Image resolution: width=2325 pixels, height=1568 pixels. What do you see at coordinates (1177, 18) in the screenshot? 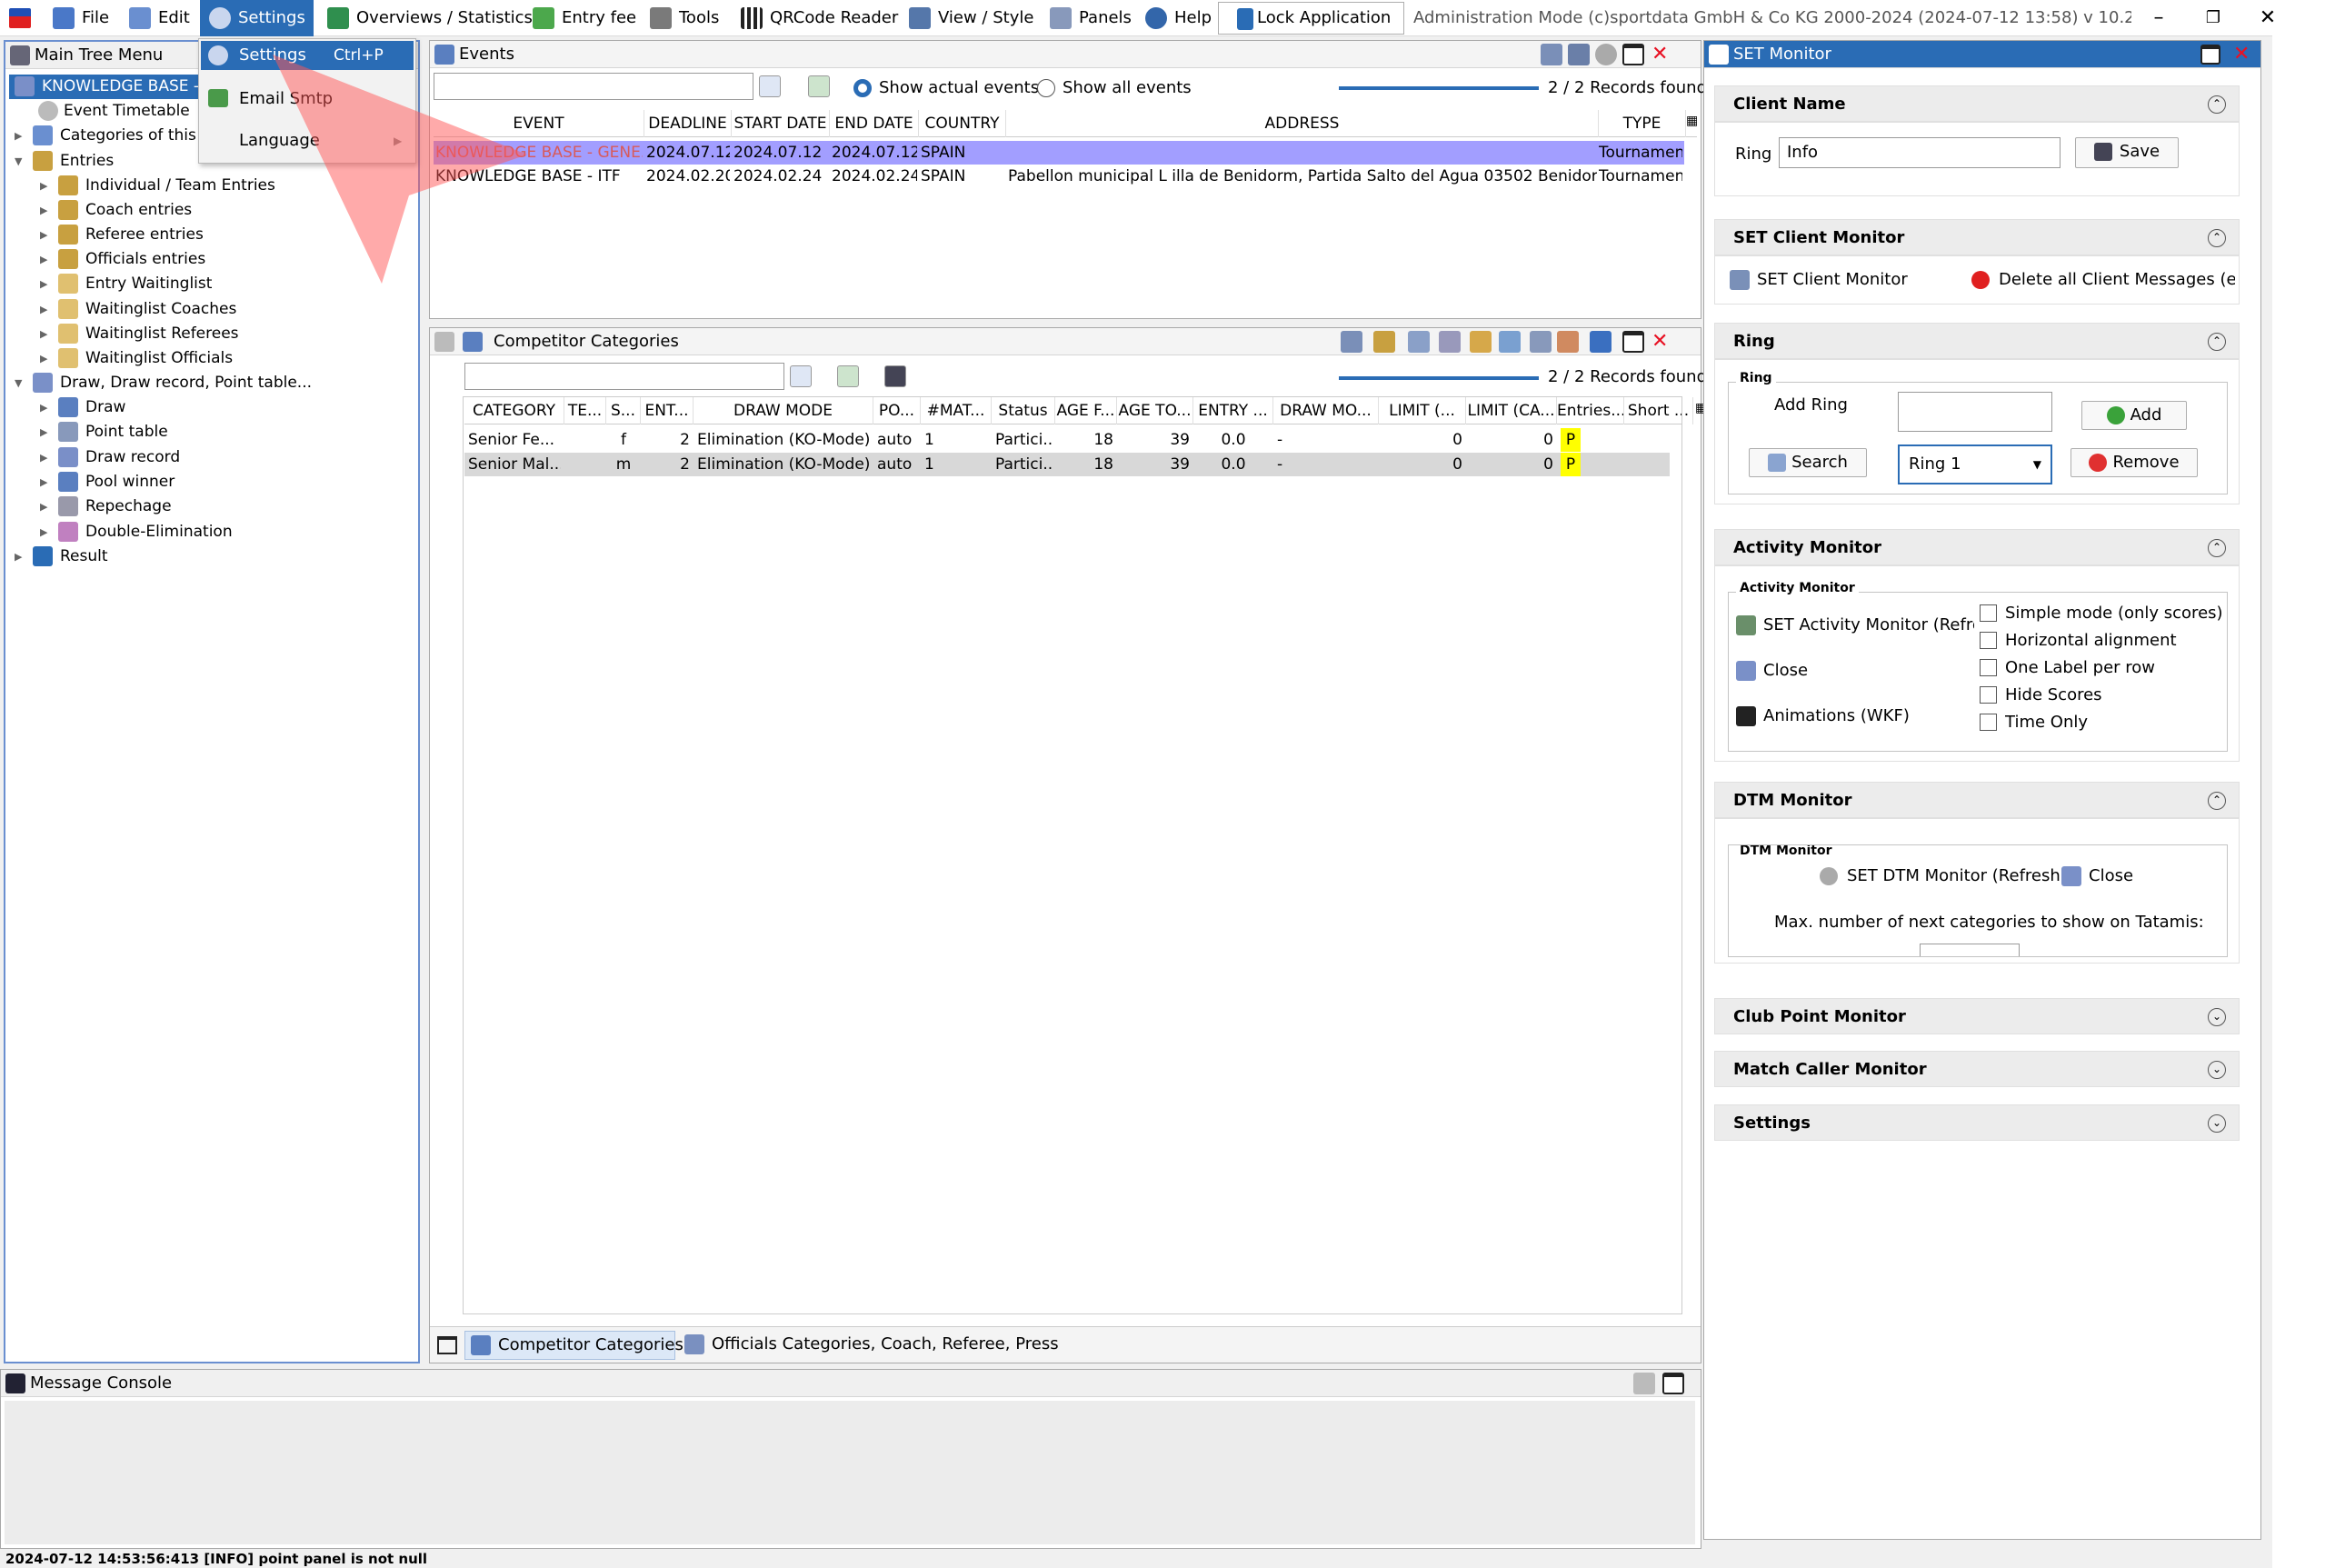
I see `menu-help: Help` at bounding box center [1177, 18].